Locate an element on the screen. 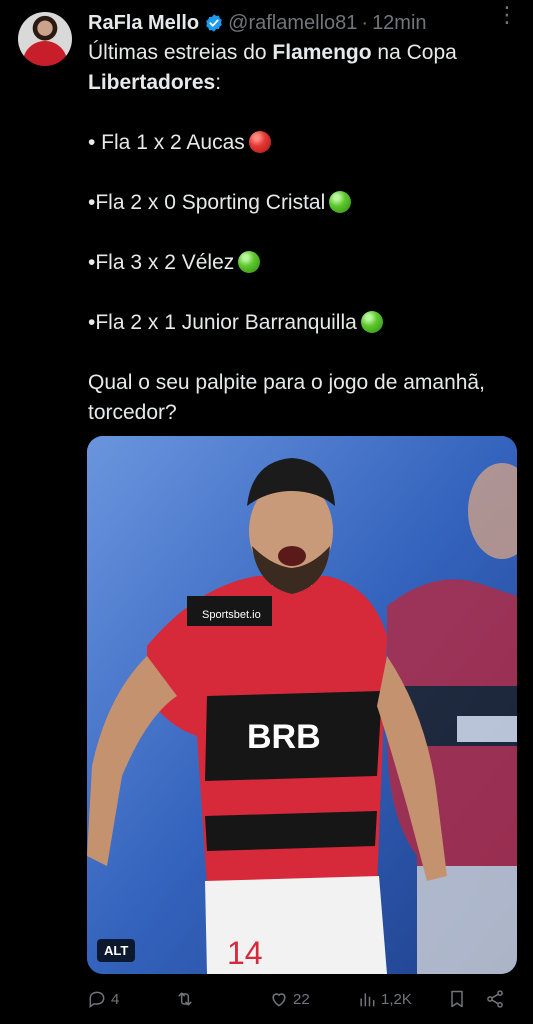 This screenshot has width=533, height=1024. bookmark-icon is located at coordinates (457, 999).